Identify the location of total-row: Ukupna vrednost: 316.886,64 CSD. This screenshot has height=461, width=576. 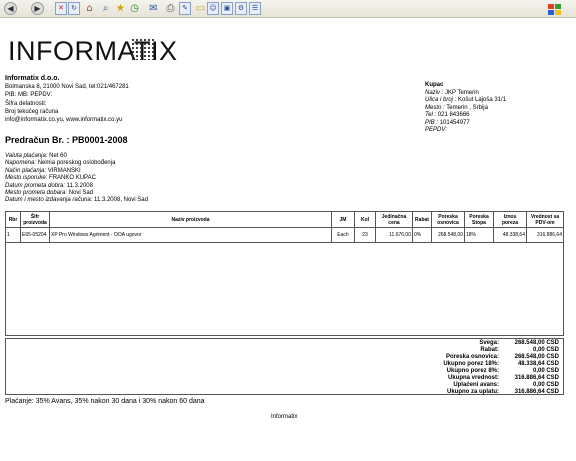
(503, 378).